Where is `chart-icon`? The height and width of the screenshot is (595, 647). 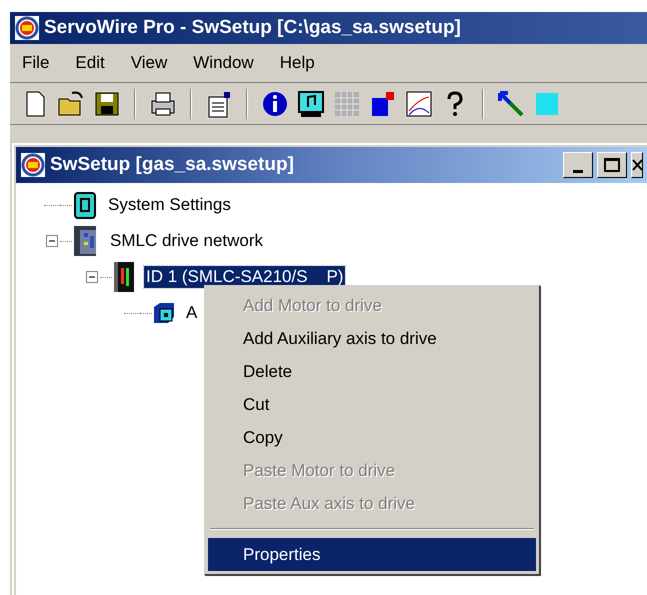 chart-icon is located at coordinates (419, 103).